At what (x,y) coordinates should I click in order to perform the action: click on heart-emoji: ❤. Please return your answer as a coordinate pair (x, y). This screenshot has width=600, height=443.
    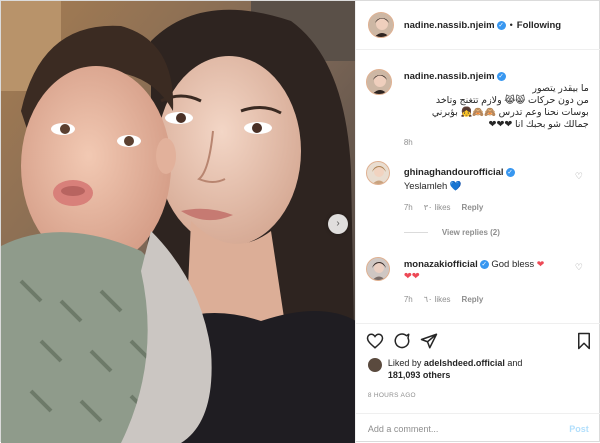
    Looking at the image, I should click on (540, 264).